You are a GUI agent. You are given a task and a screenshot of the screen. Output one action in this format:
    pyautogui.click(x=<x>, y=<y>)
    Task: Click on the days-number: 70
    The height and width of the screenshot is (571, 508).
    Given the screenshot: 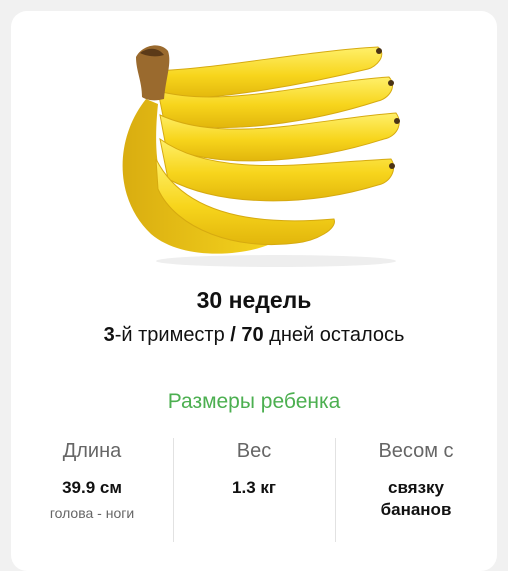 What is the action you would take?
    pyautogui.click(x=252, y=335)
    